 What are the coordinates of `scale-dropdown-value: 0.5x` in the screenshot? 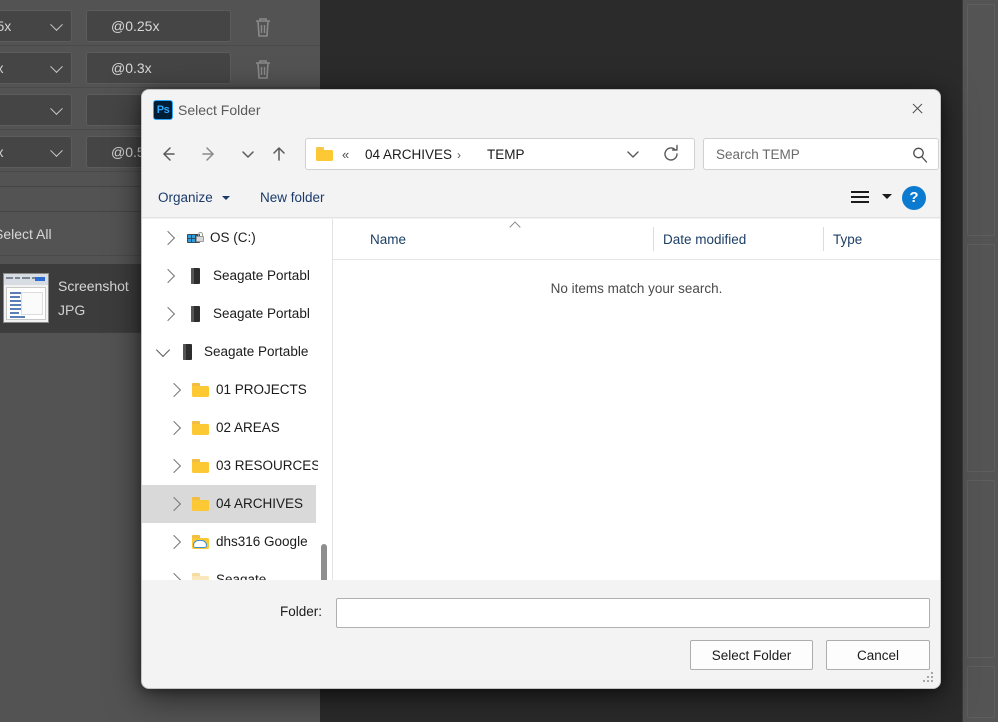 It's located at (1, 152).